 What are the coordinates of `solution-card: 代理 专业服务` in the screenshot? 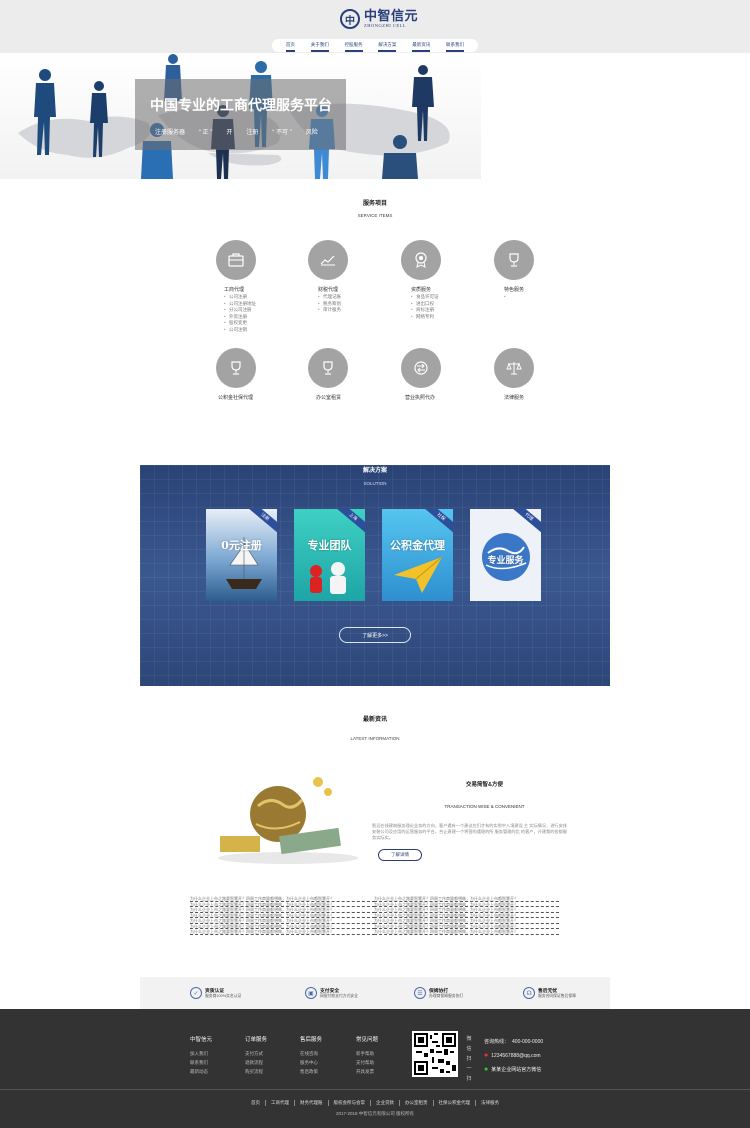 It's located at (505, 555).